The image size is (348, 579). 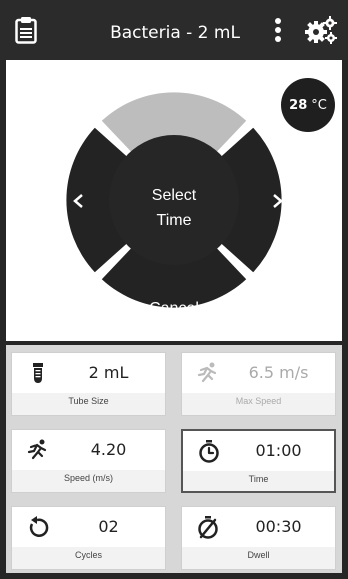 What do you see at coordinates (321, 30) in the screenshot?
I see `gears-icon` at bounding box center [321, 30].